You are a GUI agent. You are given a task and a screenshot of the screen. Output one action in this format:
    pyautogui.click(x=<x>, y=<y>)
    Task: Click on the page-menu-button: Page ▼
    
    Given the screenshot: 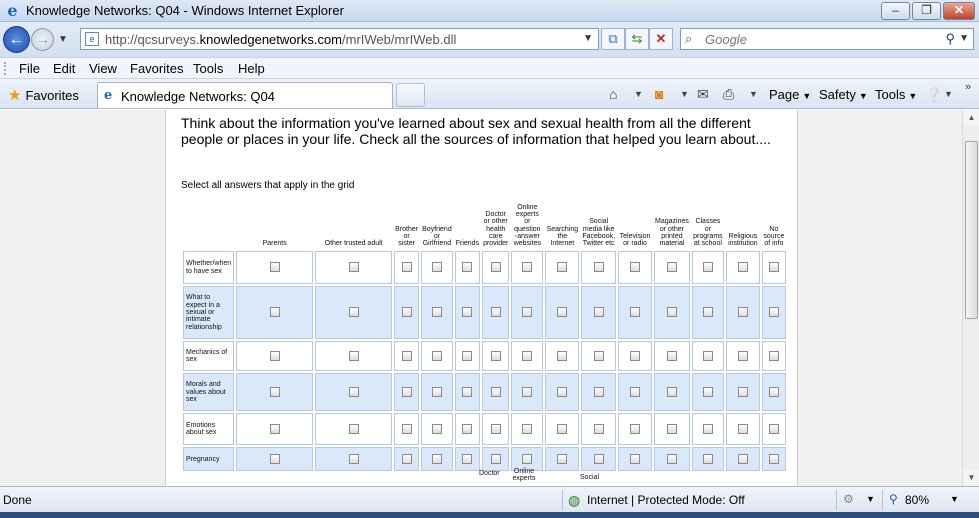 What is the action you would take?
    pyautogui.click(x=790, y=94)
    